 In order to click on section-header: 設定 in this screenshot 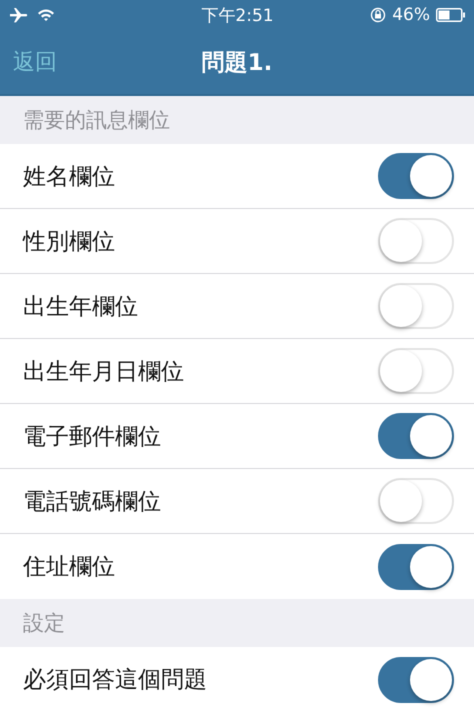, I will do `click(44, 623)`.